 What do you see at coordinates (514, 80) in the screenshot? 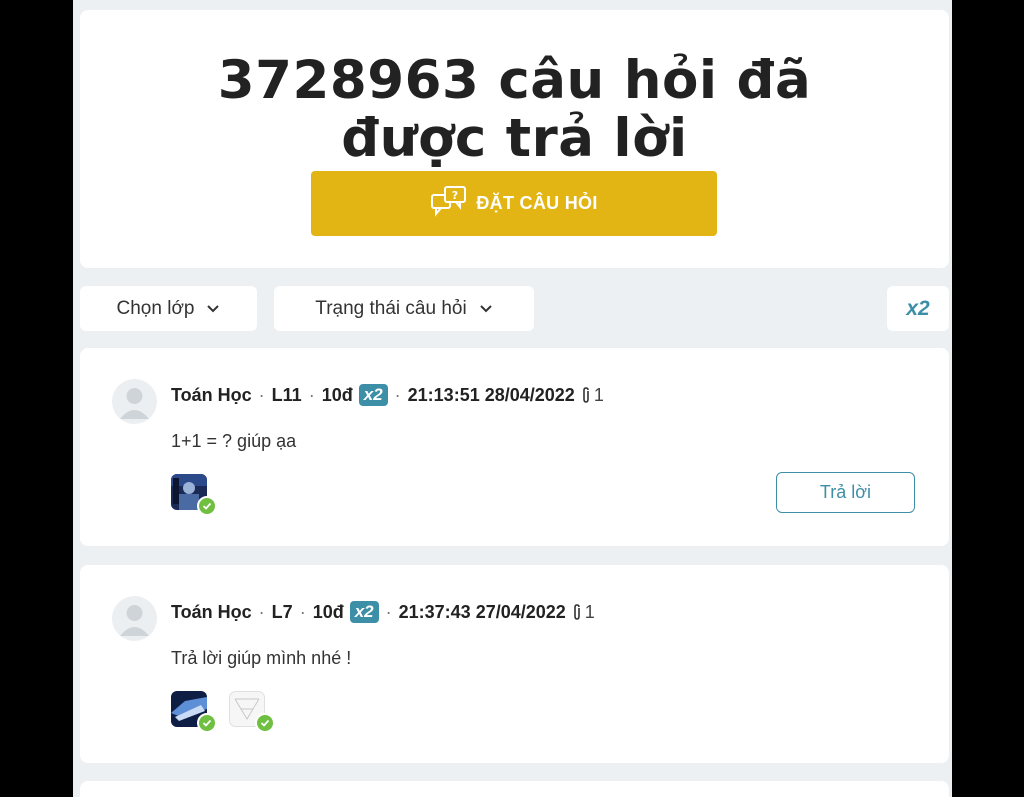
I see `title-line-1: 3728963 câu hỏi đã` at bounding box center [514, 80].